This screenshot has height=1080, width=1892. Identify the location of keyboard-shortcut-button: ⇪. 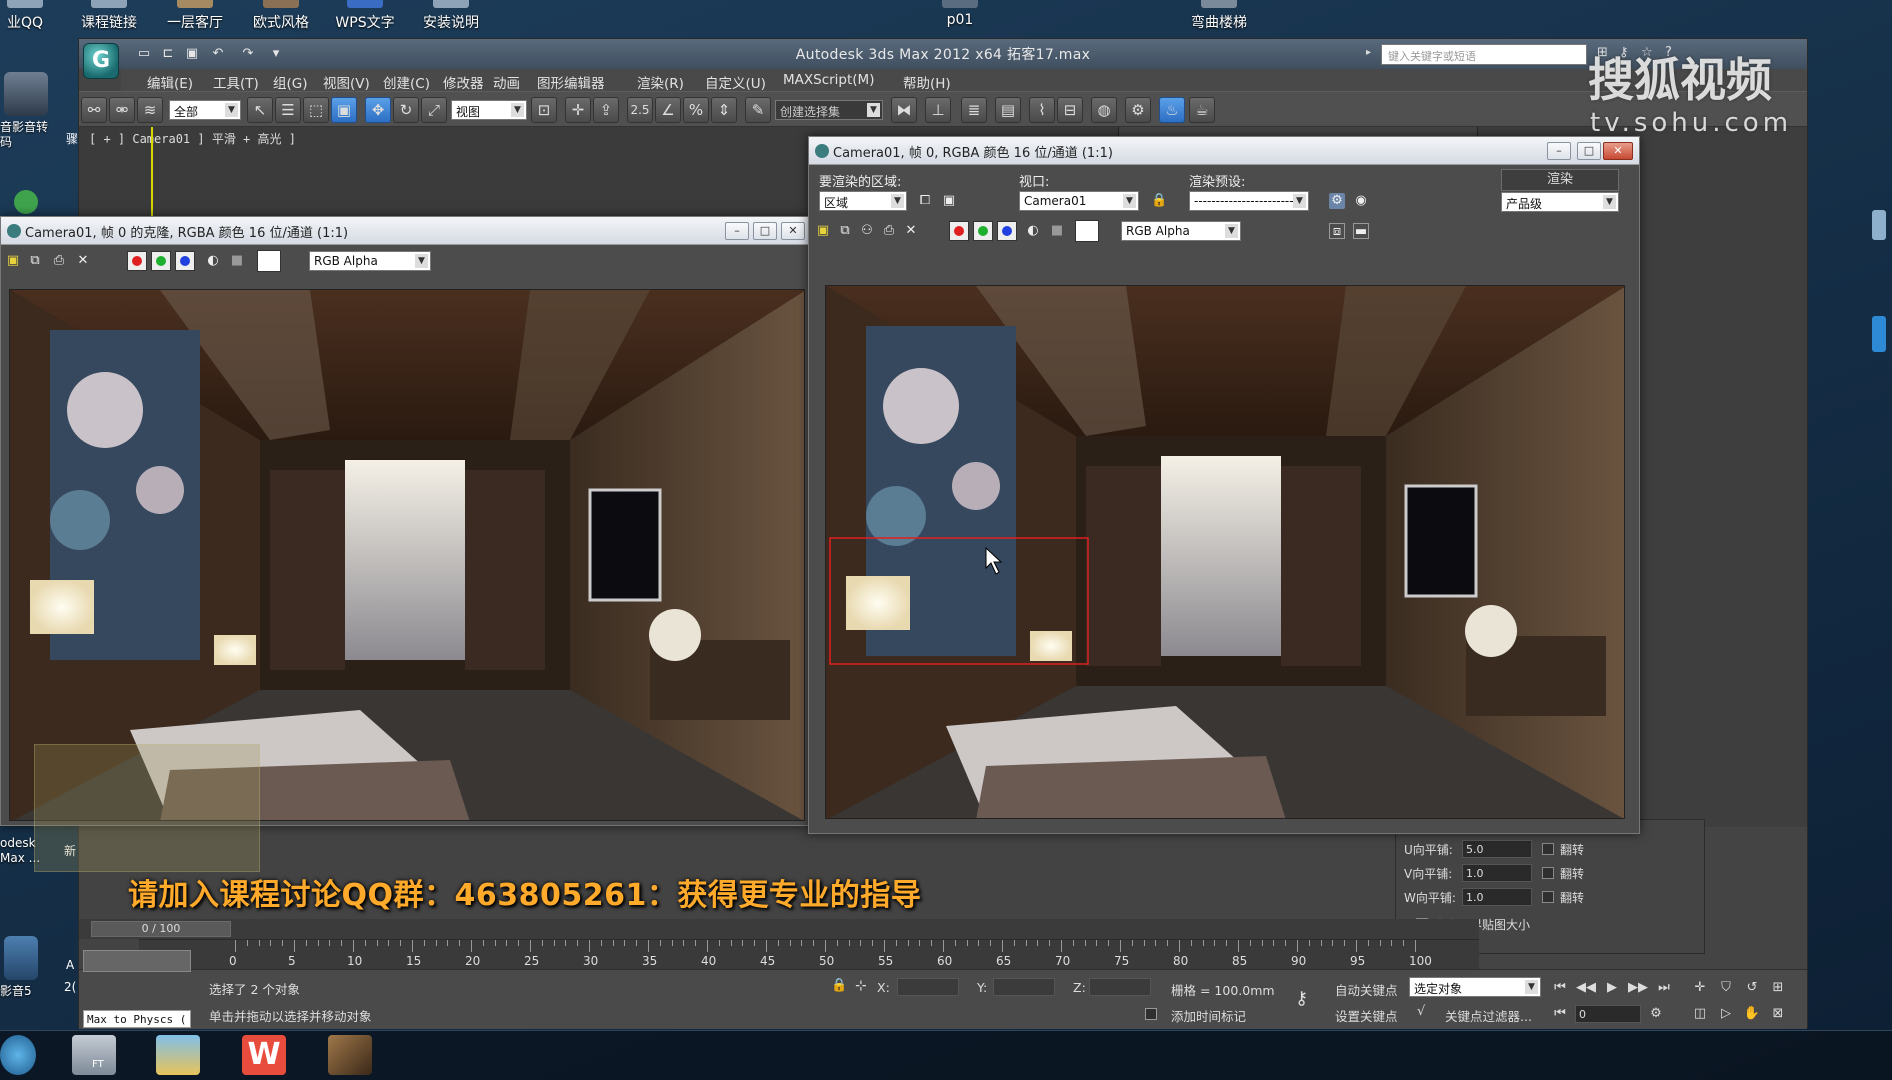
(606, 110).